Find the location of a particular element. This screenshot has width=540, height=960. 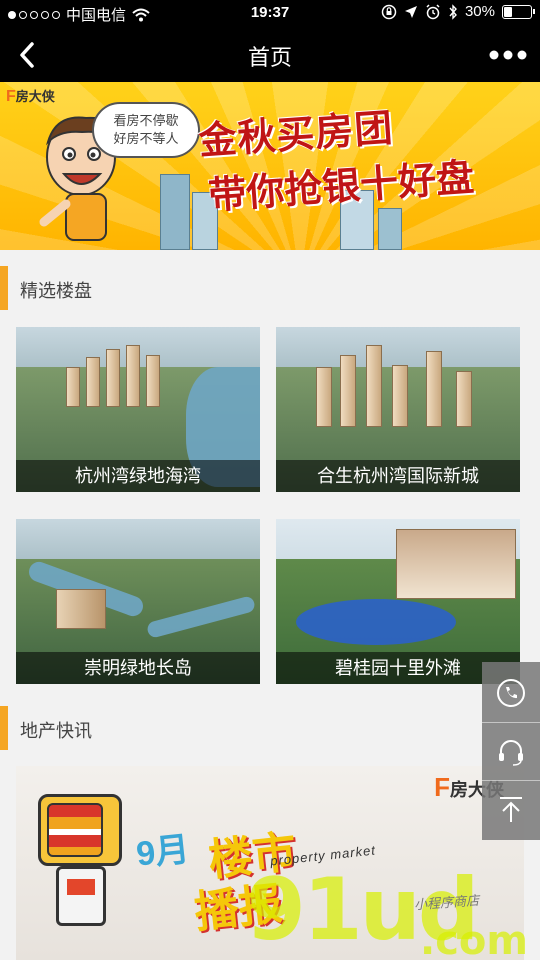

banner-headline: 金秋买房团 带你抢银十好盘 is located at coordinates (345, 155).